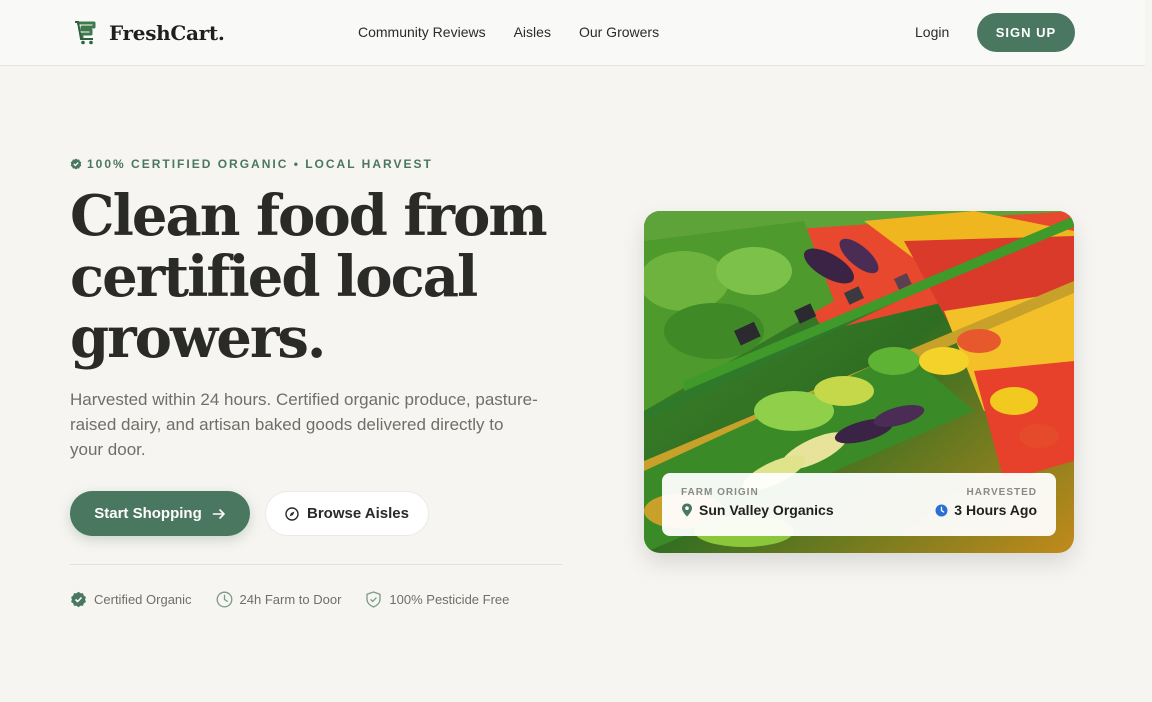 This screenshot has height=702, width=1152. What do you see at coordinates (619, 32) in the screenshot?
I see `nav-item-our-growers: Our Growers` at bounding box center [619, 32].